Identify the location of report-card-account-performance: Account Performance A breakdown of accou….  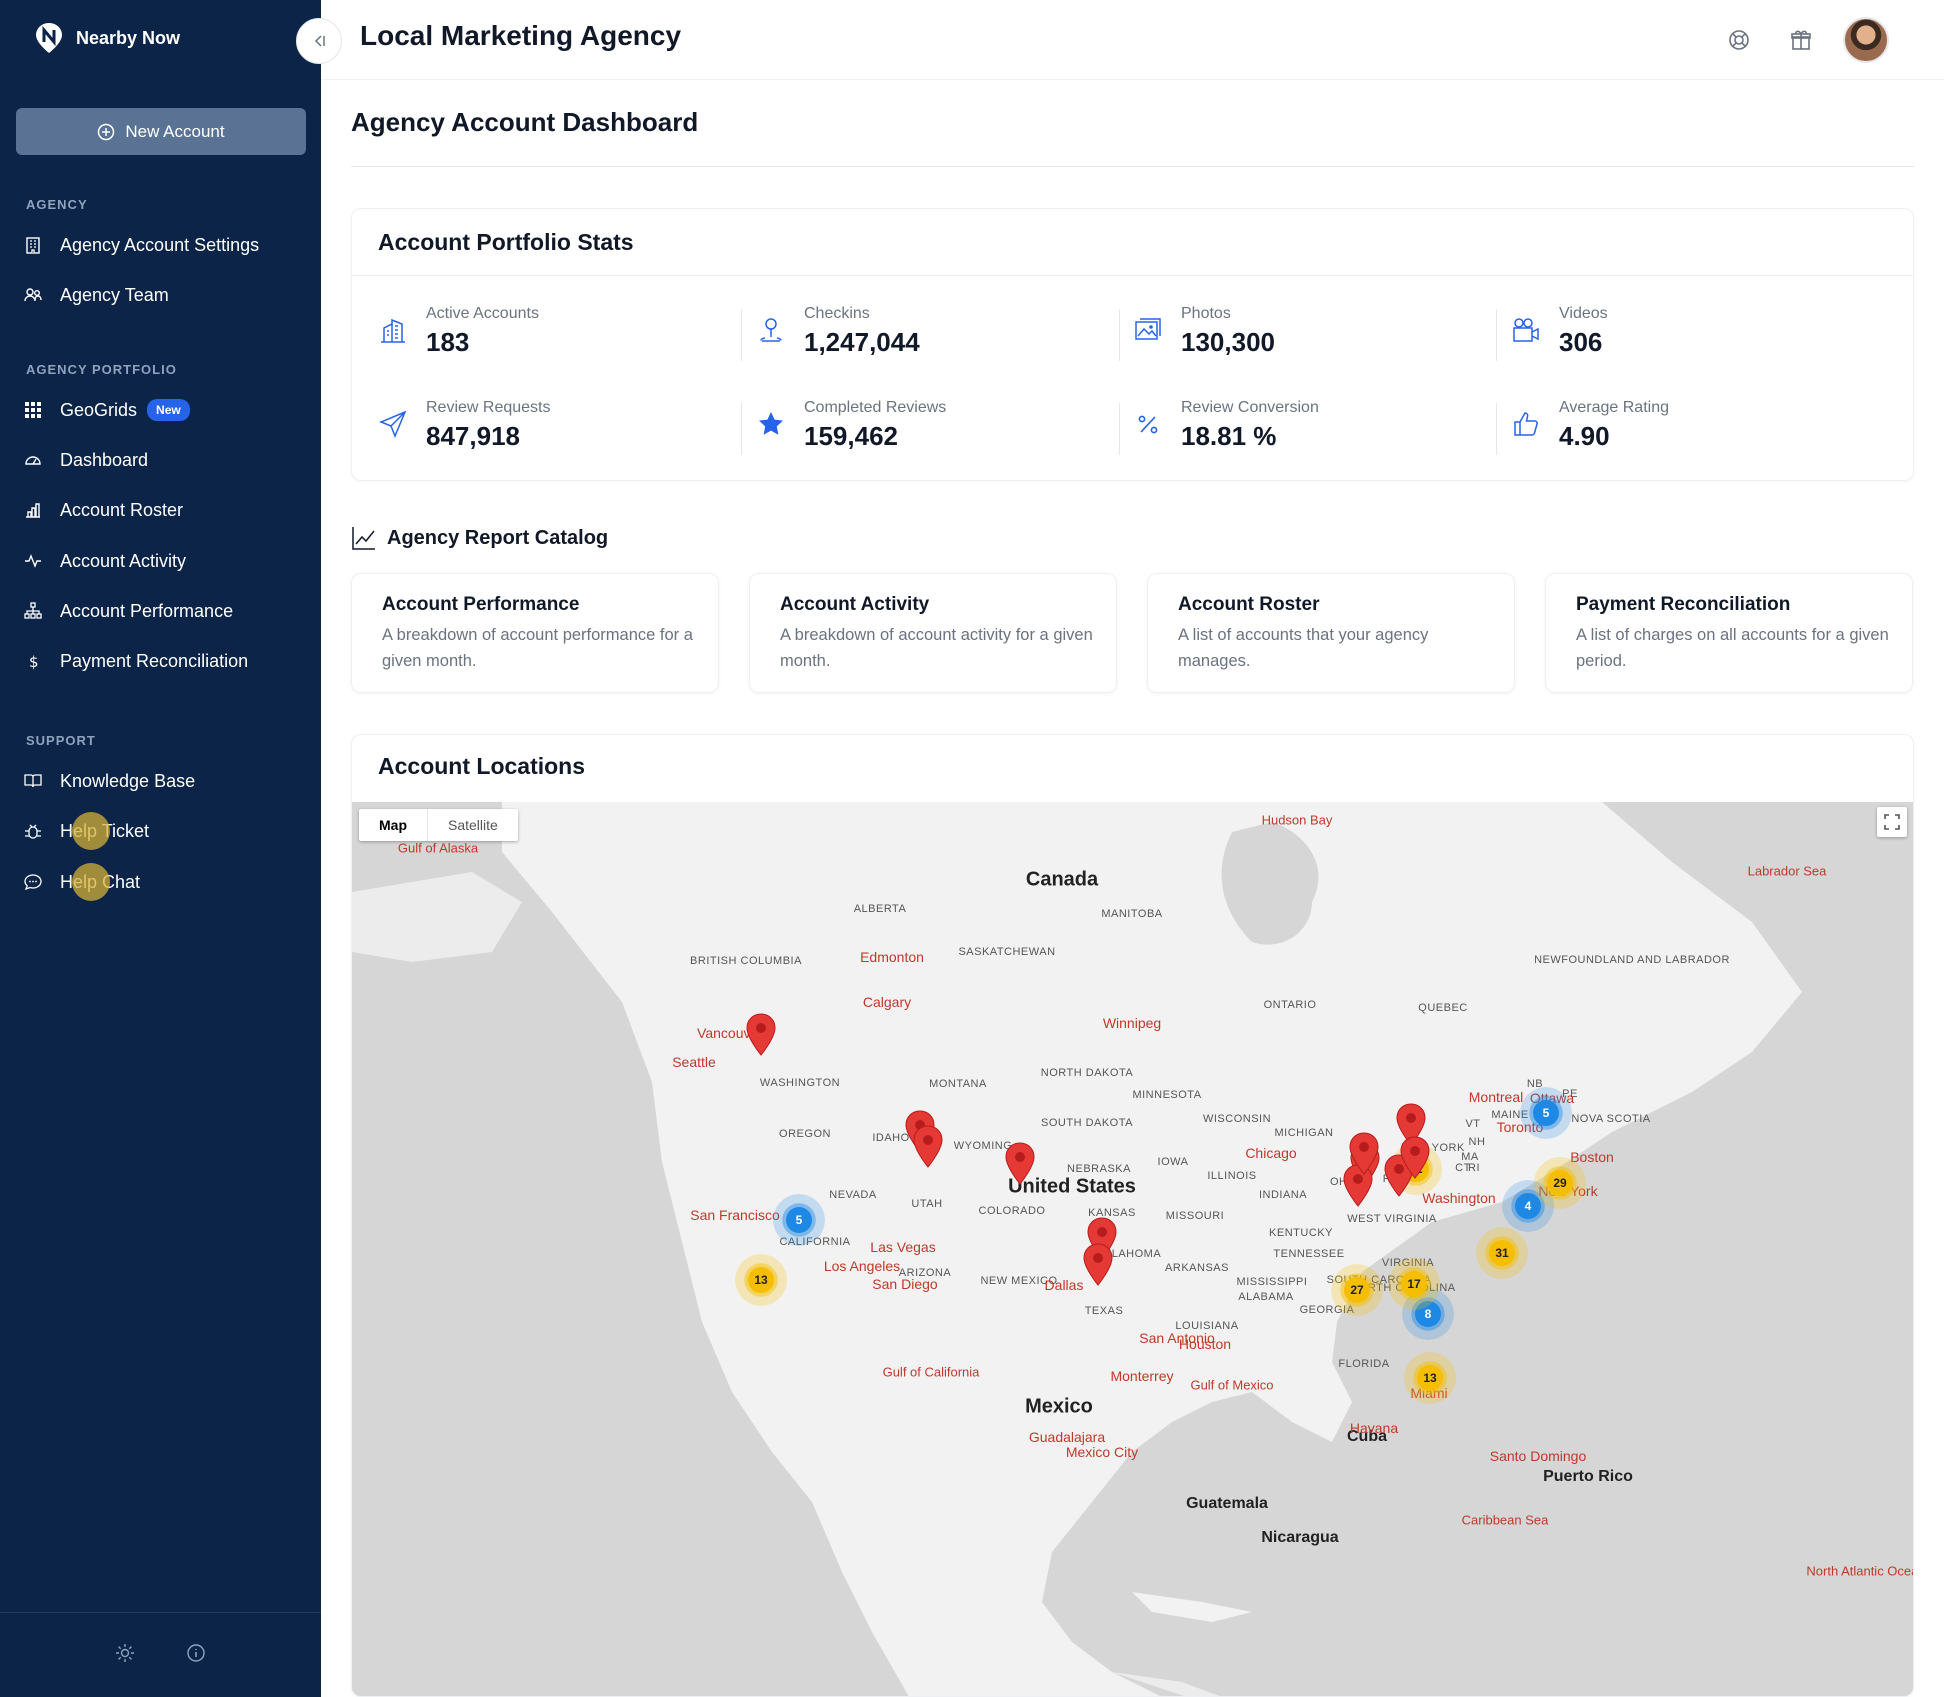
(535, 633).